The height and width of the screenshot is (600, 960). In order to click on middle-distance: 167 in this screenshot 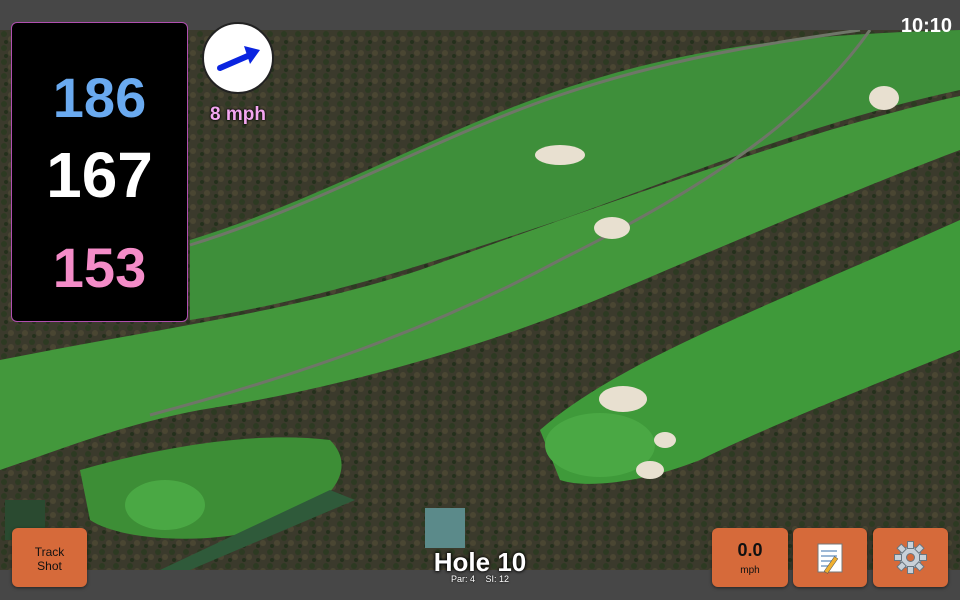, I will do `click(99, 175)`.